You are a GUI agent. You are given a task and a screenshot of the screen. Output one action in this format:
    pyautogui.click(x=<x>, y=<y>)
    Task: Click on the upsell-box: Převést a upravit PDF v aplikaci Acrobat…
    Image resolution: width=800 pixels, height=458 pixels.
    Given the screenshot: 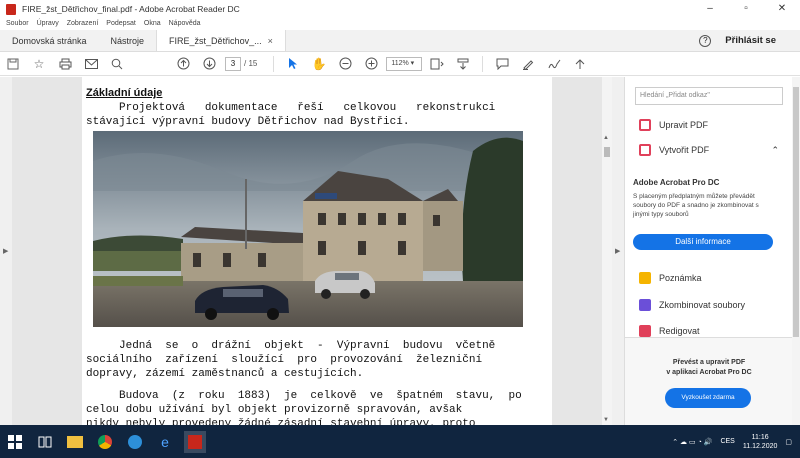 What is the action you would take?
    pyautogui.click(x=709, y=381)
    